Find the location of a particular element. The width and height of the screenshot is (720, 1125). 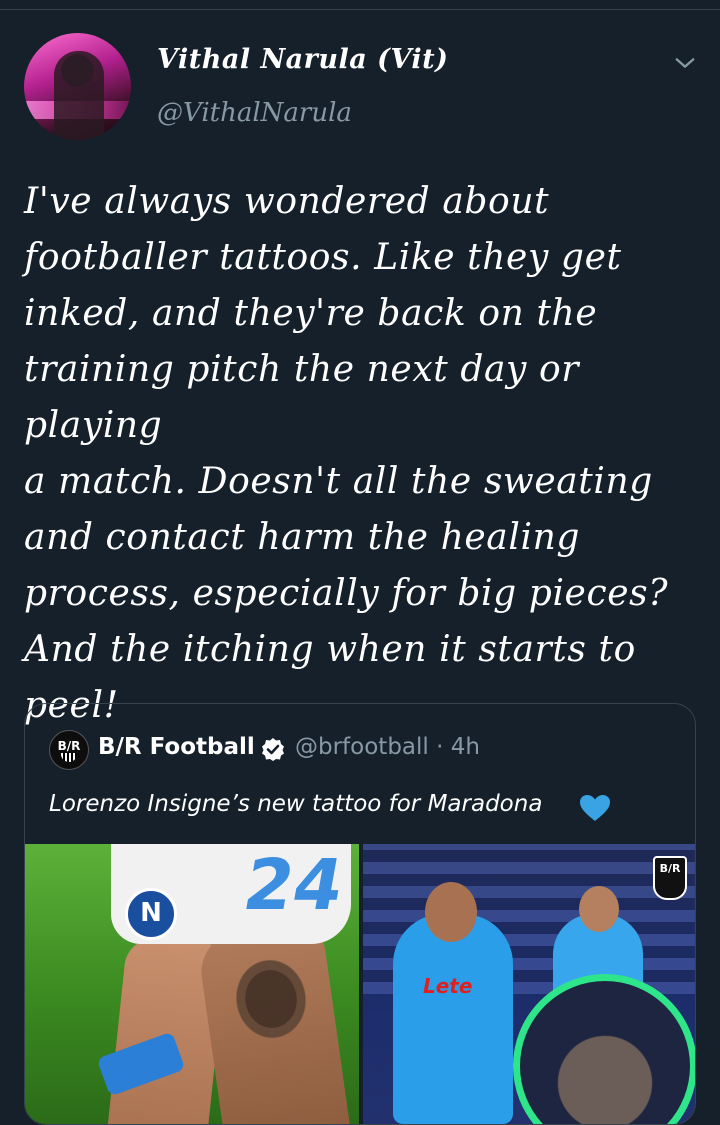

logo-text: B/R is located at coordinates (670, 868).